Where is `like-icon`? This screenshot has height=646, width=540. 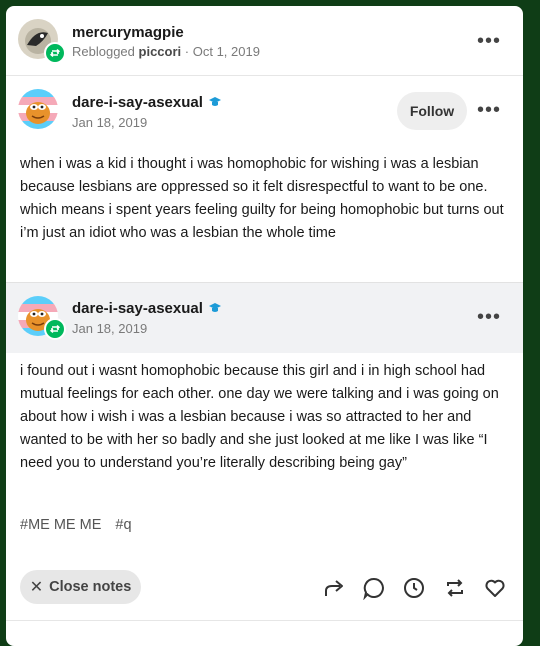 like-icon is located at coordinates (495, 588).